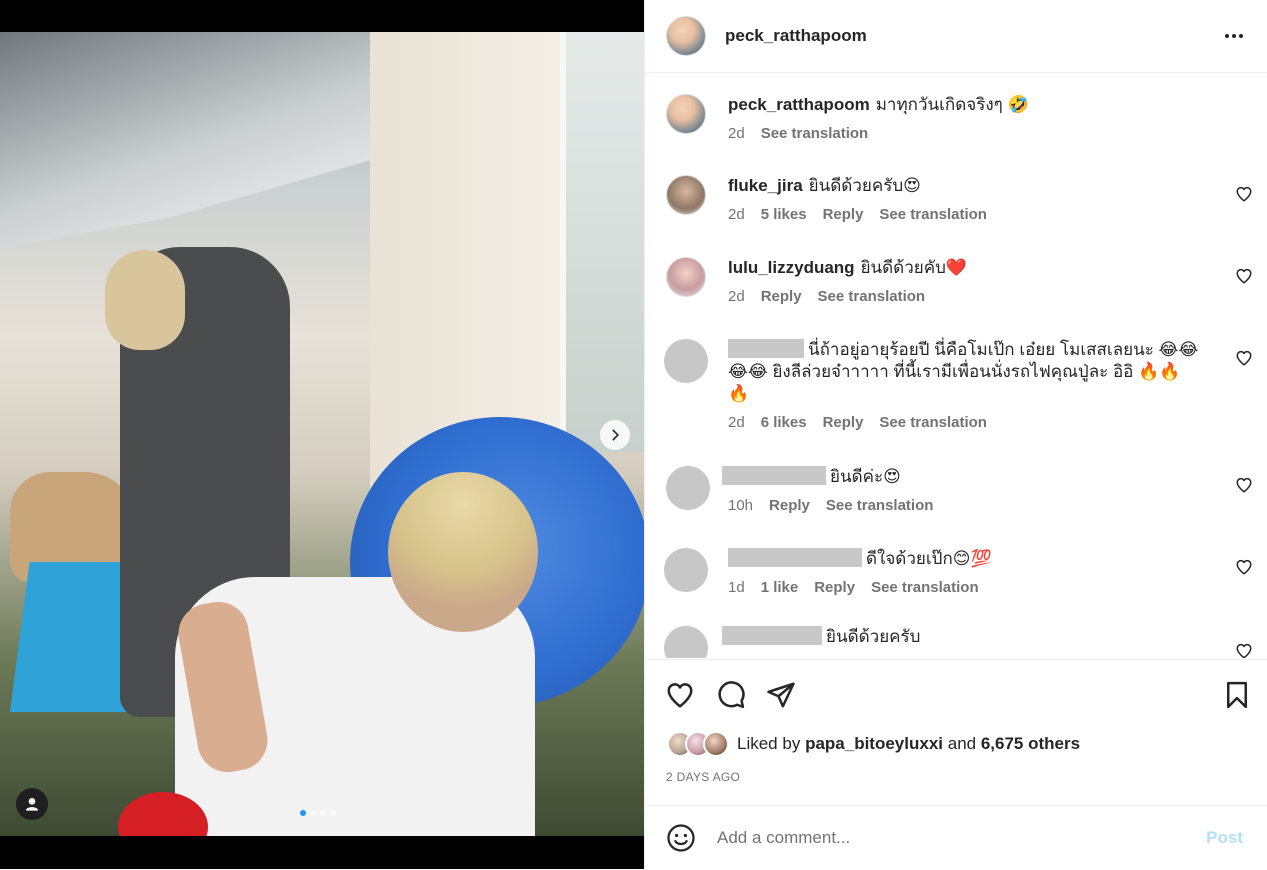  Describe the element at coordinates (791, 267) in the screenshot. I see `comment-username: lulu_lizzyduang` at that location.